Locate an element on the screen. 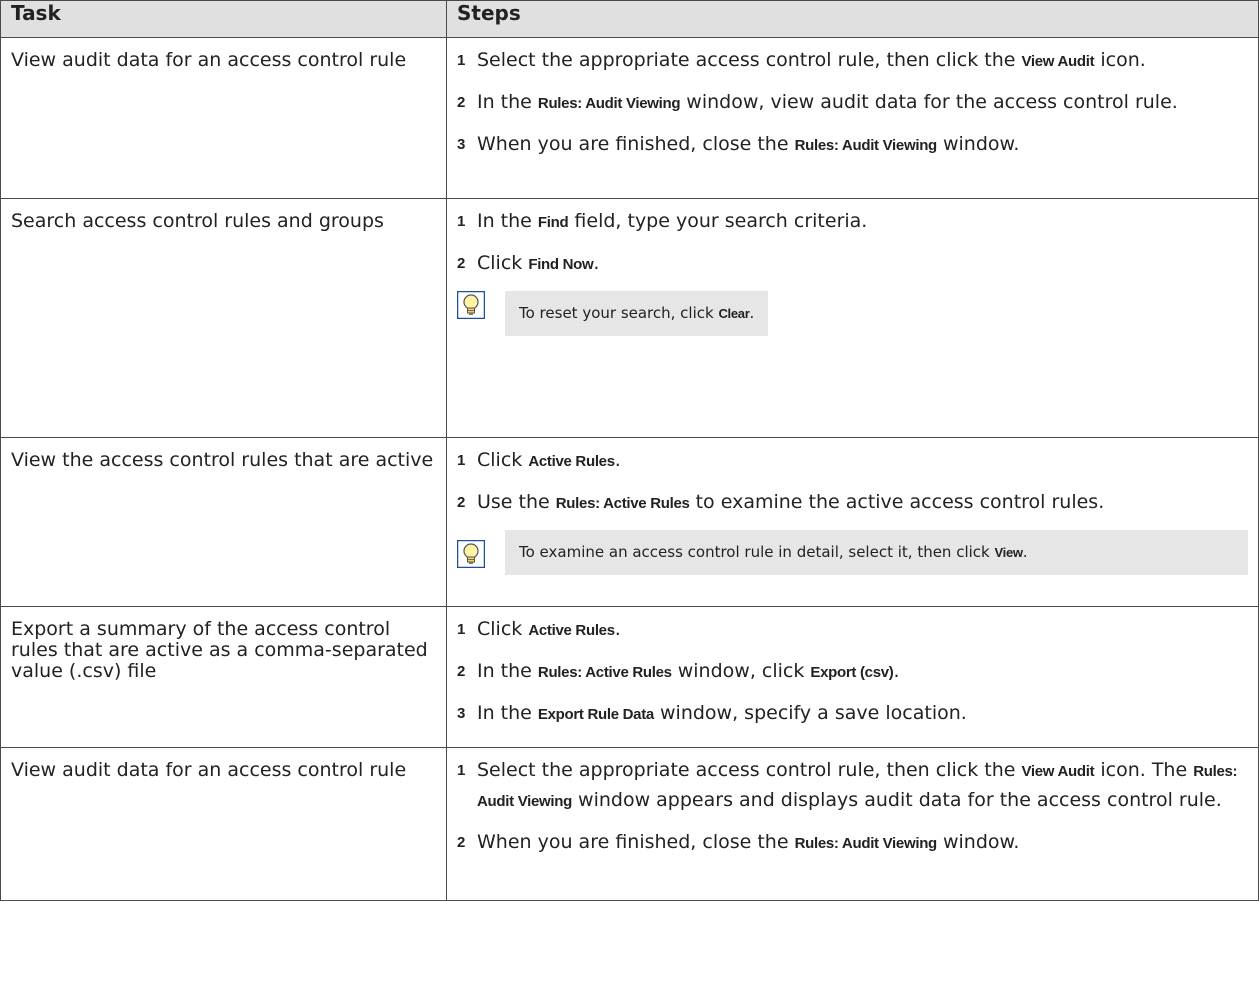  step-item: 1 Click Active Rules. is located at coordinates (852, 461).